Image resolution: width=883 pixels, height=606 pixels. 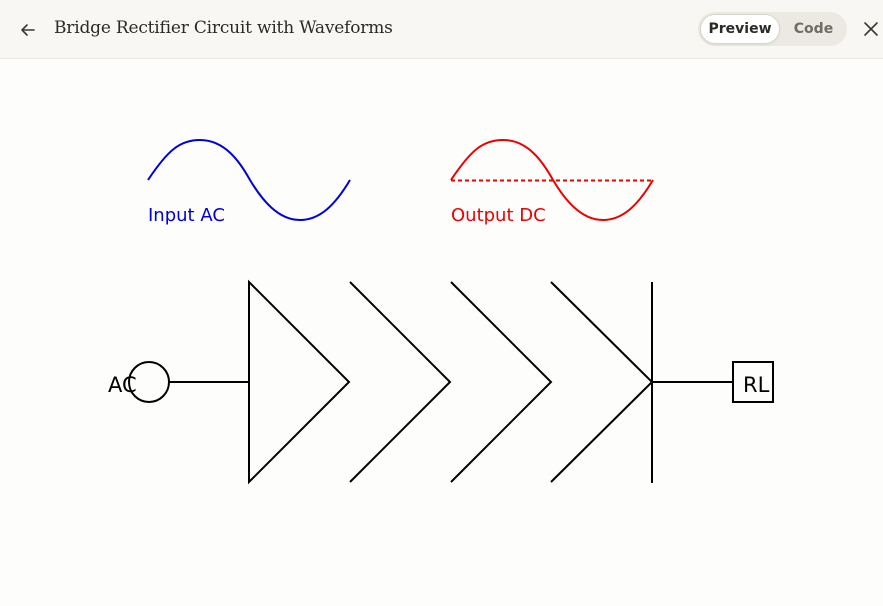 I want to click on diode-triangle, so click(x=299, y=382).